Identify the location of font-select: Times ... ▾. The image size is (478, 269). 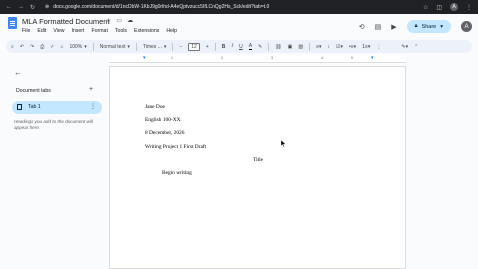
(155, 47).